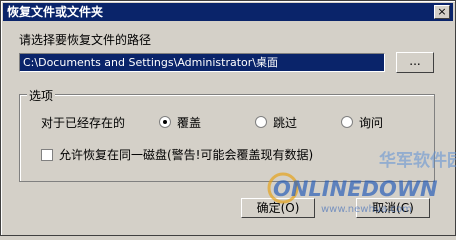  I want to click on skip-radio-label: 跳过, so click(285, 122).